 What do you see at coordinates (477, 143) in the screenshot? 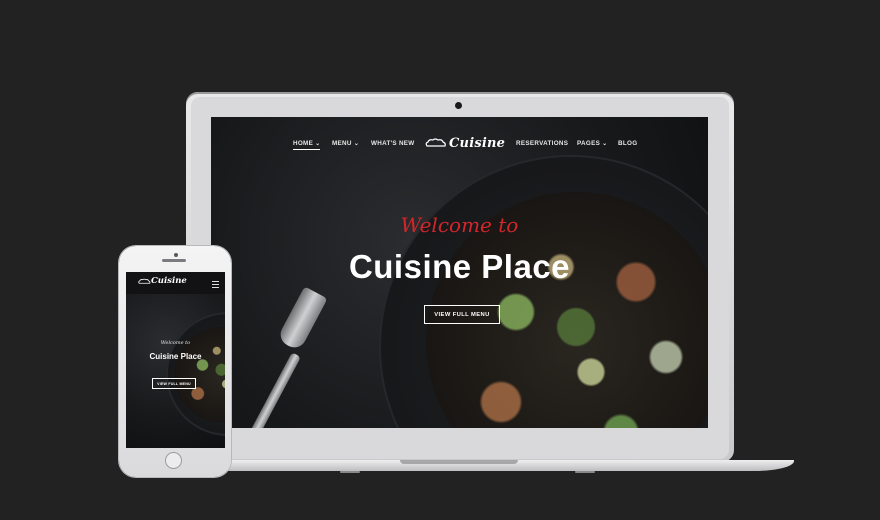
I see `logo-text: Cuisine` at bounding box center [477, 143].